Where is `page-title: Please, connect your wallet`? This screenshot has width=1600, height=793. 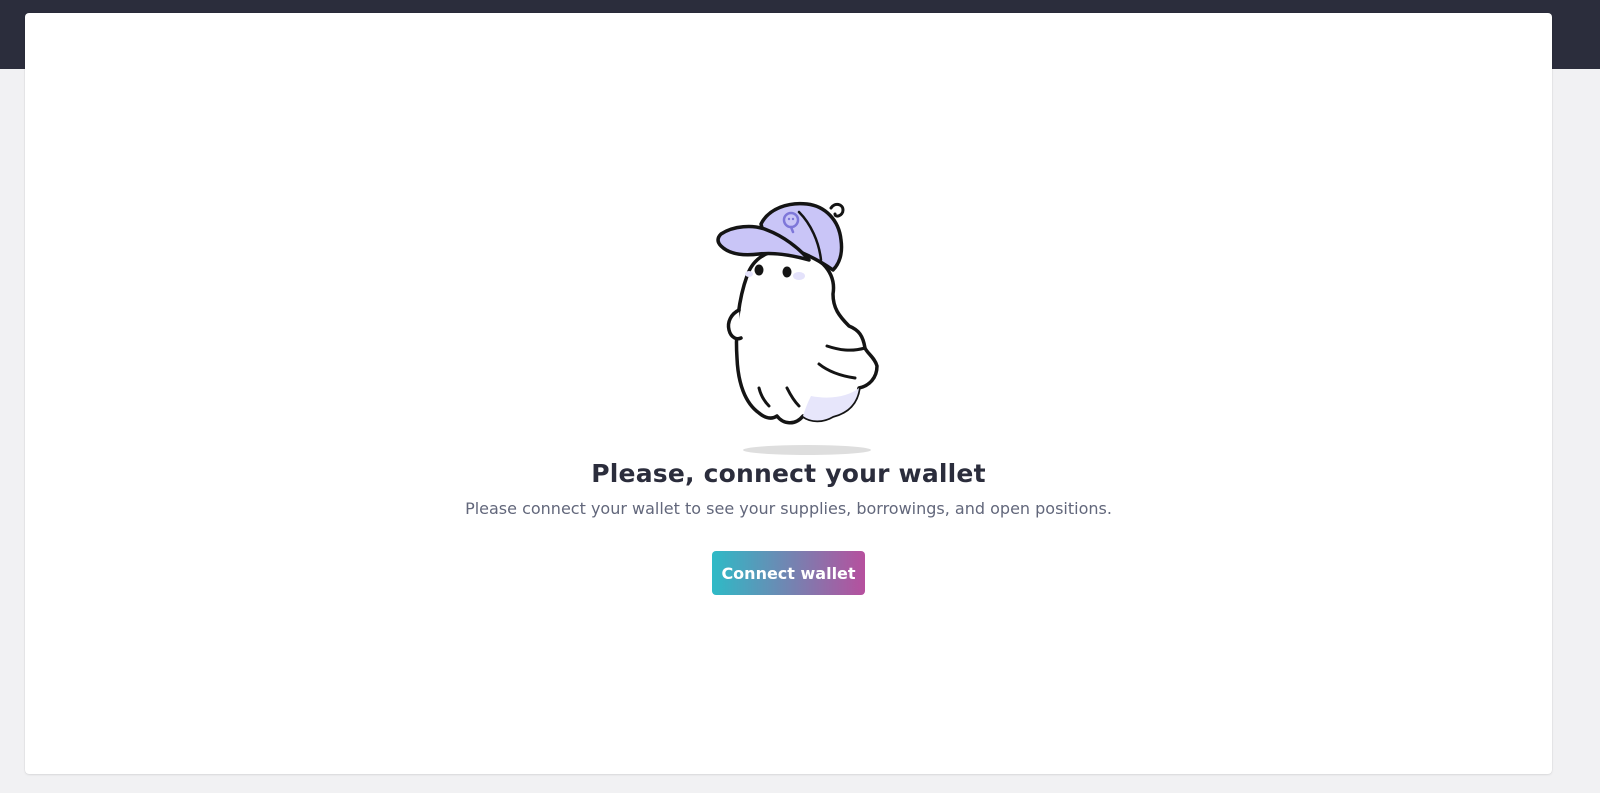 page-title: Please, connect your wallet is located at coordinates (788, 473).